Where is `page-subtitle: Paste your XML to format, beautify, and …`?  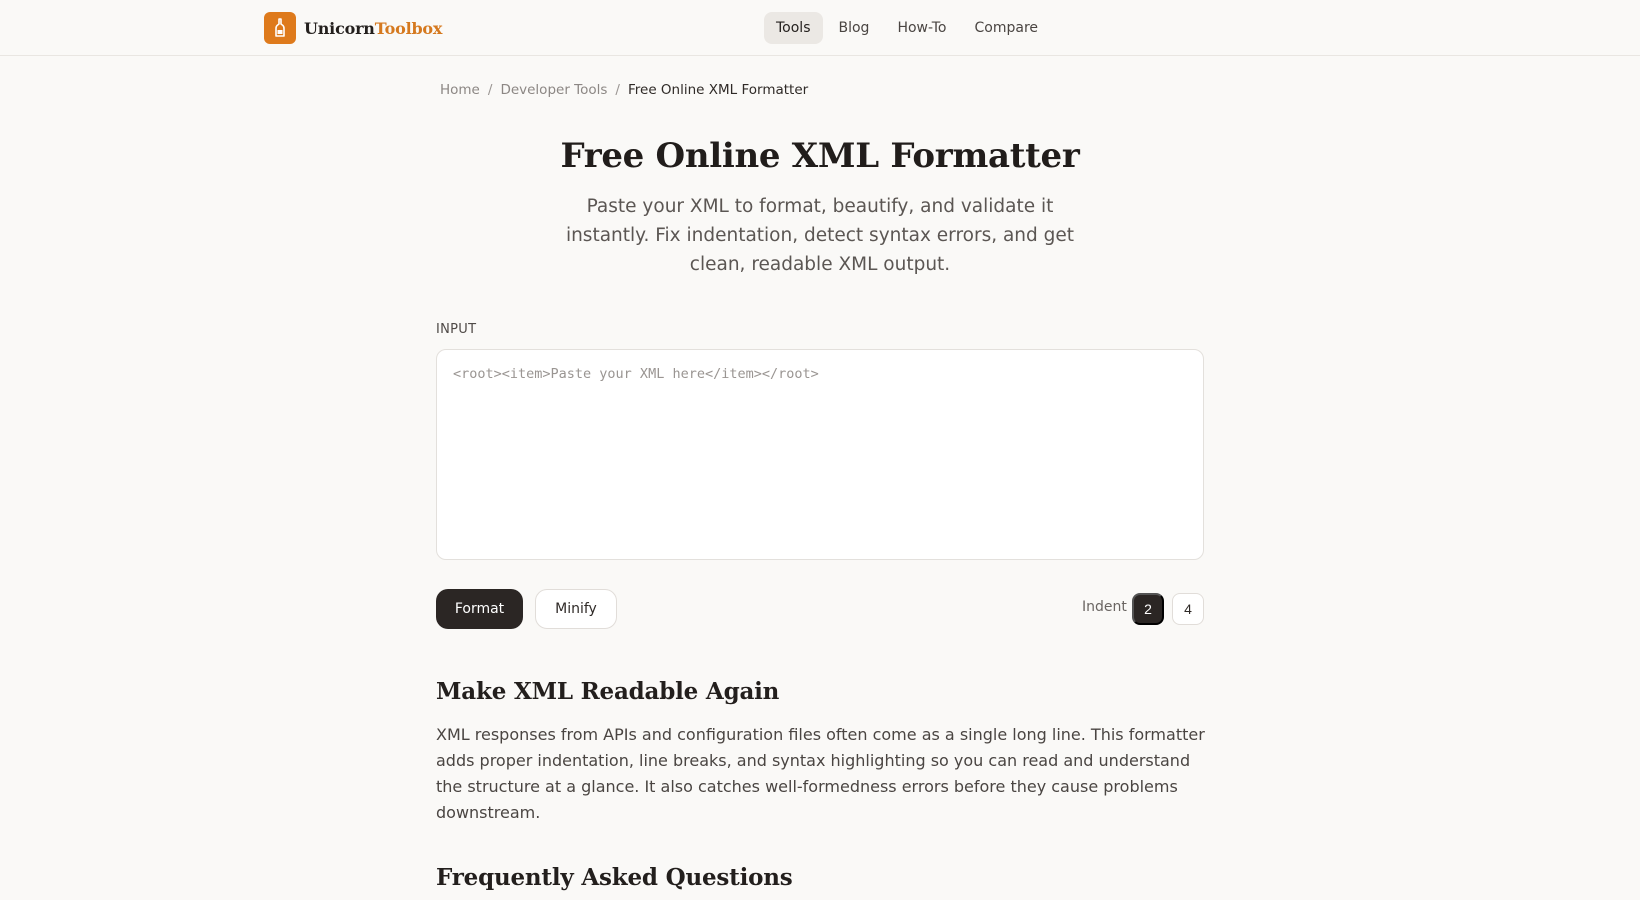 page-subtitle: Paste your XML to format, beautify, and … is located at coordinates (820, 235).